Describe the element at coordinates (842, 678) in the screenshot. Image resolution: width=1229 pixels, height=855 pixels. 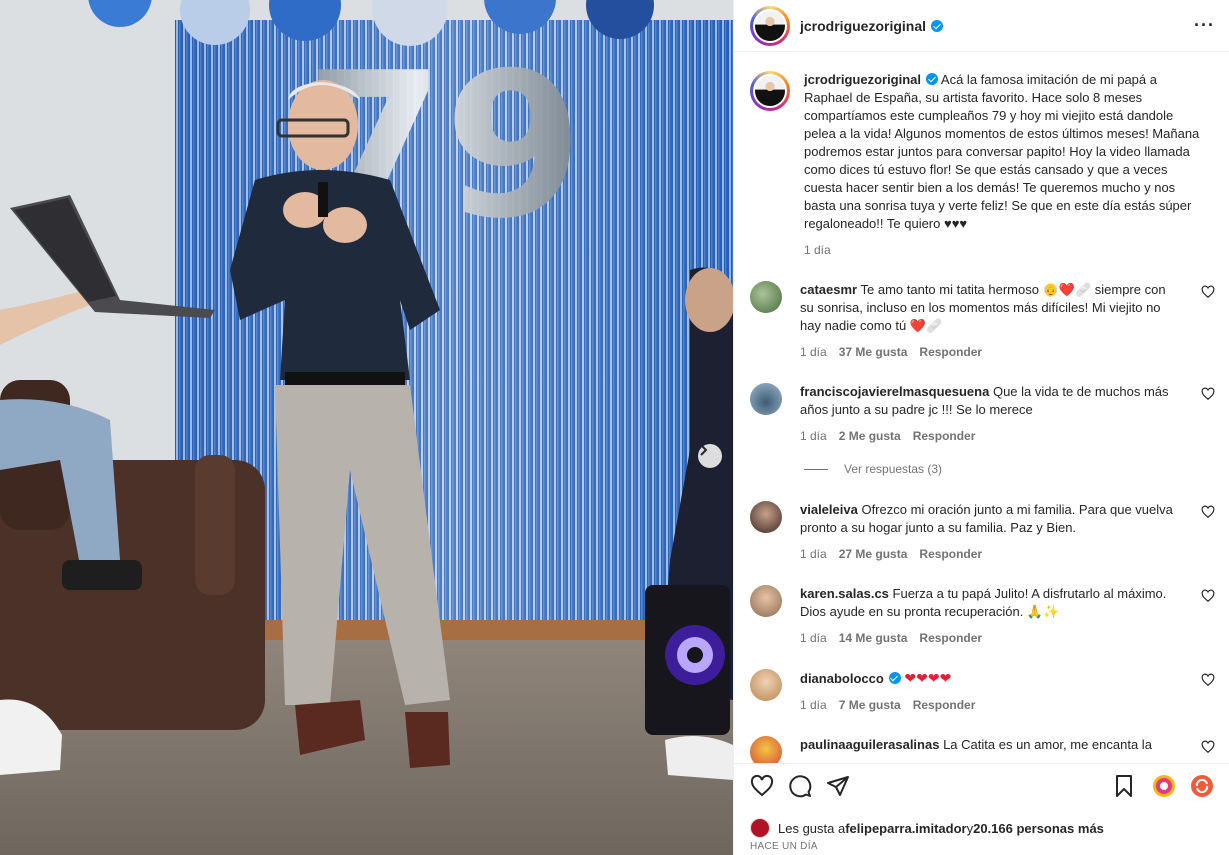
I see `commenter-username: dianabolocco` at that location.